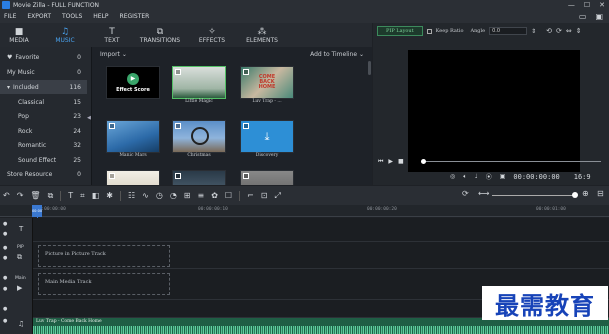  What do you see at coordinates (600, 193) in the screenshot?
I see `settings-icon: ⊟` at bounding box center [600, 193].